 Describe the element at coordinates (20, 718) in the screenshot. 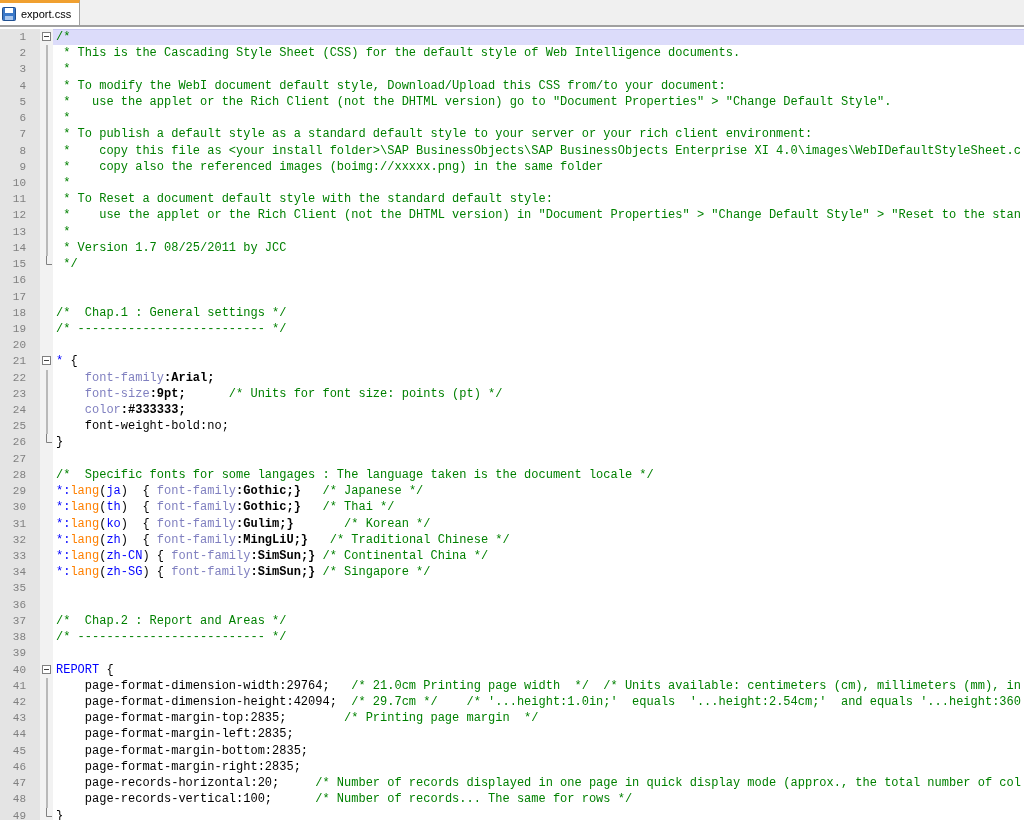

I see `line-number: 43` at that location.